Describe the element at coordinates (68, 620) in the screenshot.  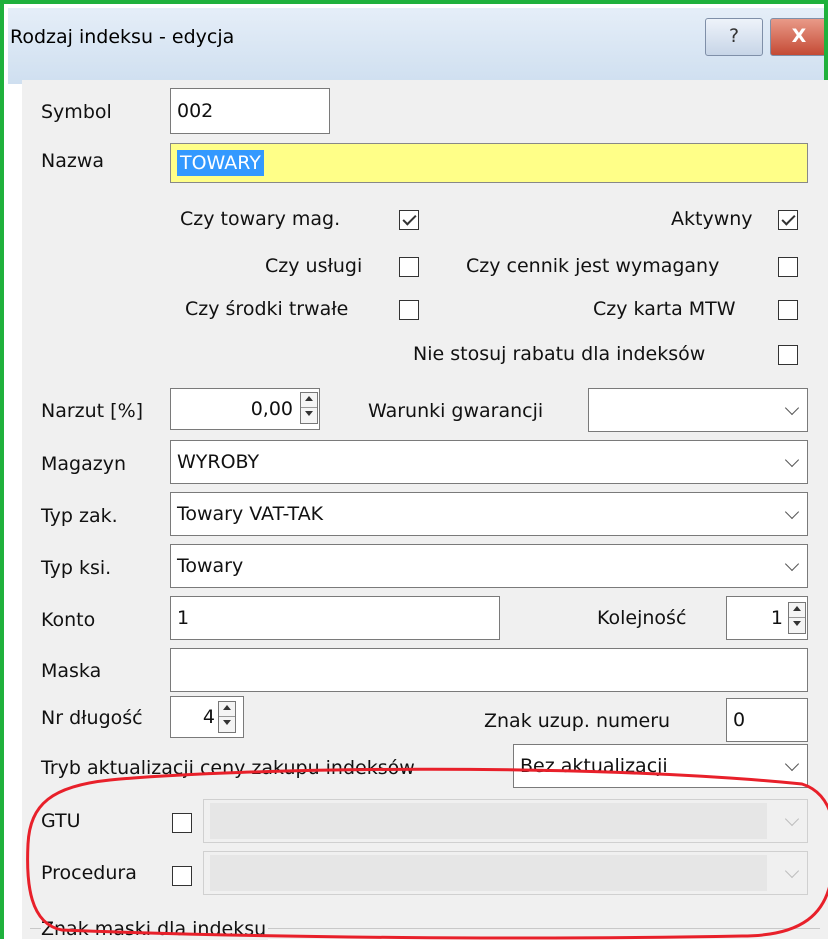
I see `konto-label: Konto` at that location.